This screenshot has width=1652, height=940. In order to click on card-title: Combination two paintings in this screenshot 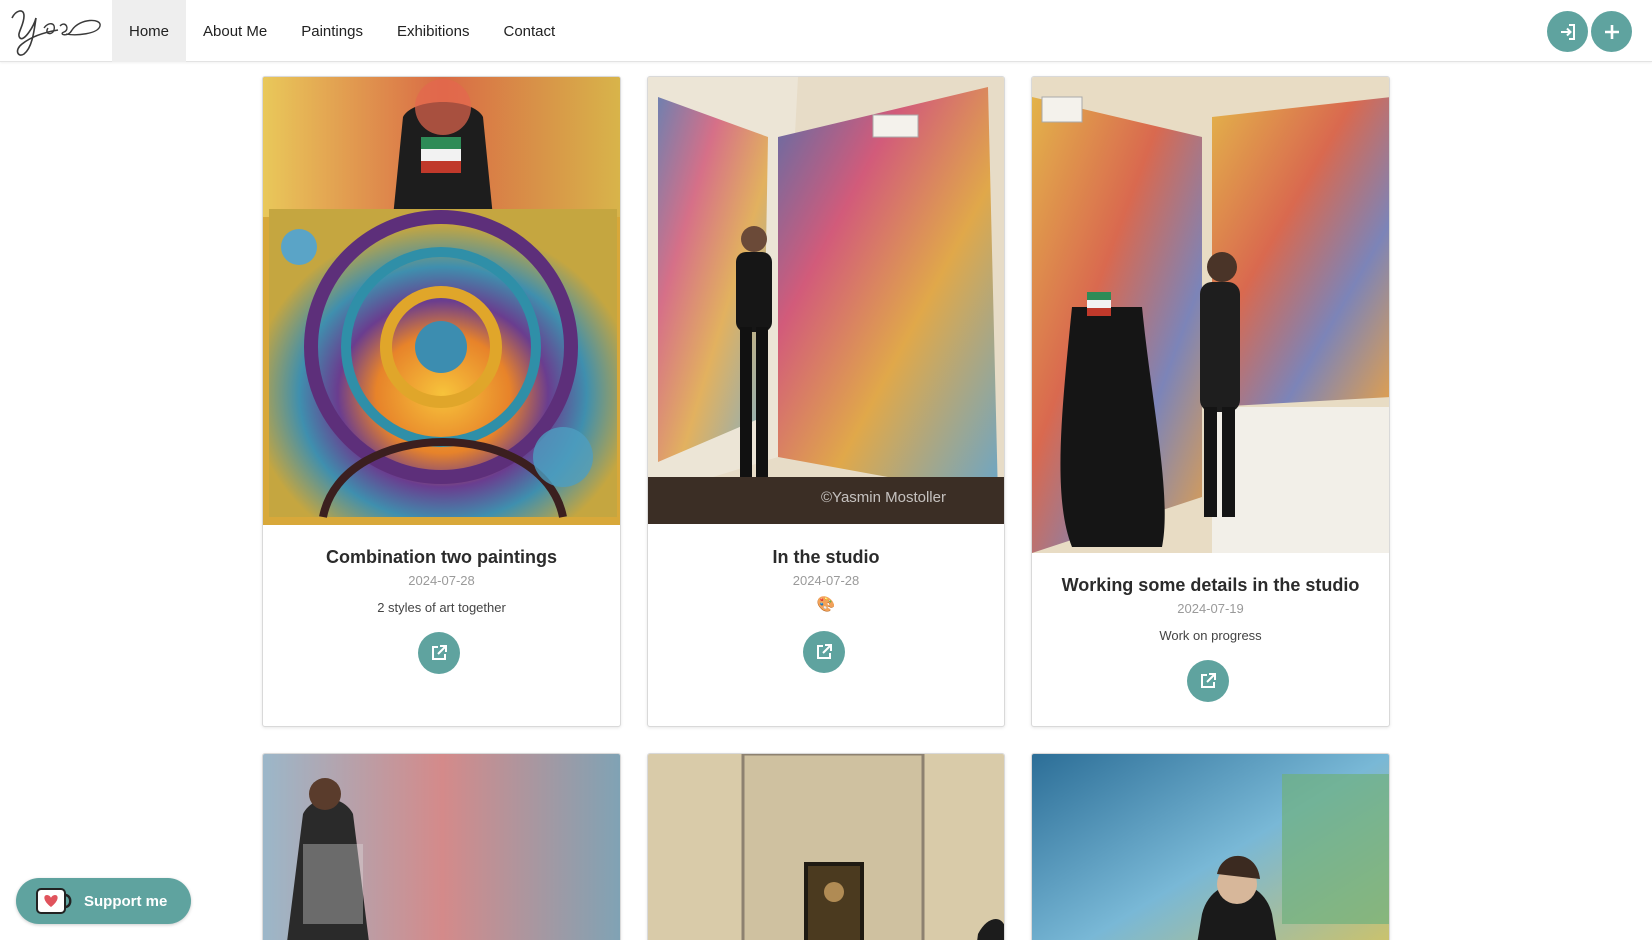, I will do `click(441, 557)`.